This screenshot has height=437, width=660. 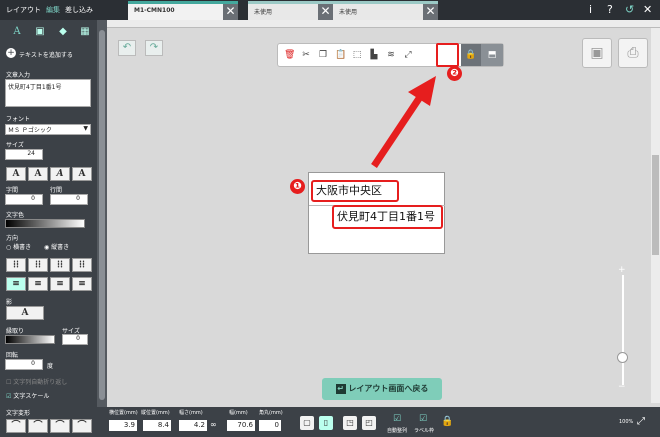 What do you see at coordinates (82, 426) in the screenshot?
I see `deform-4-button: ⌒` at bounding box center [82, 426].